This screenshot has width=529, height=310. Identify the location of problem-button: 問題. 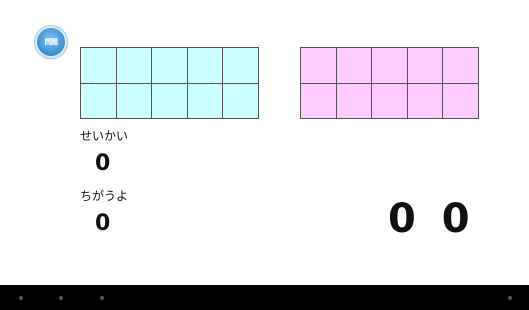
(51, 42).